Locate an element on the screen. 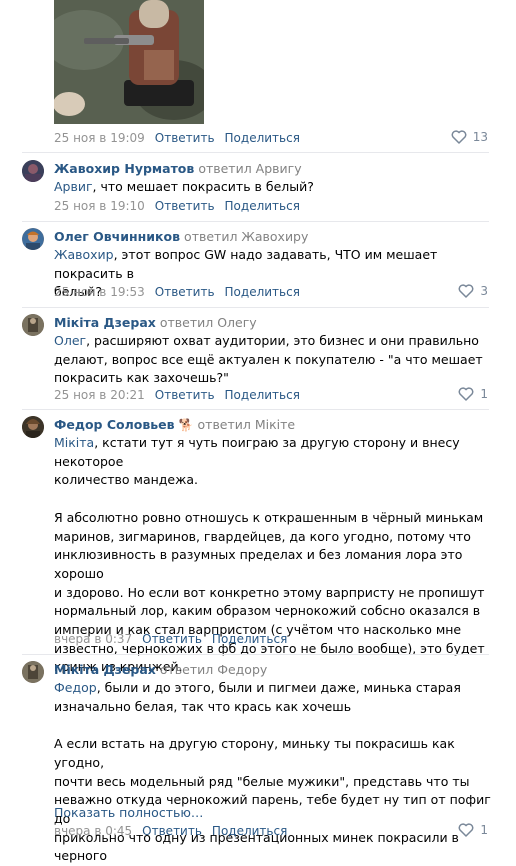  replied-to: ответил Жавохиру is located at coordinates (246, 236).